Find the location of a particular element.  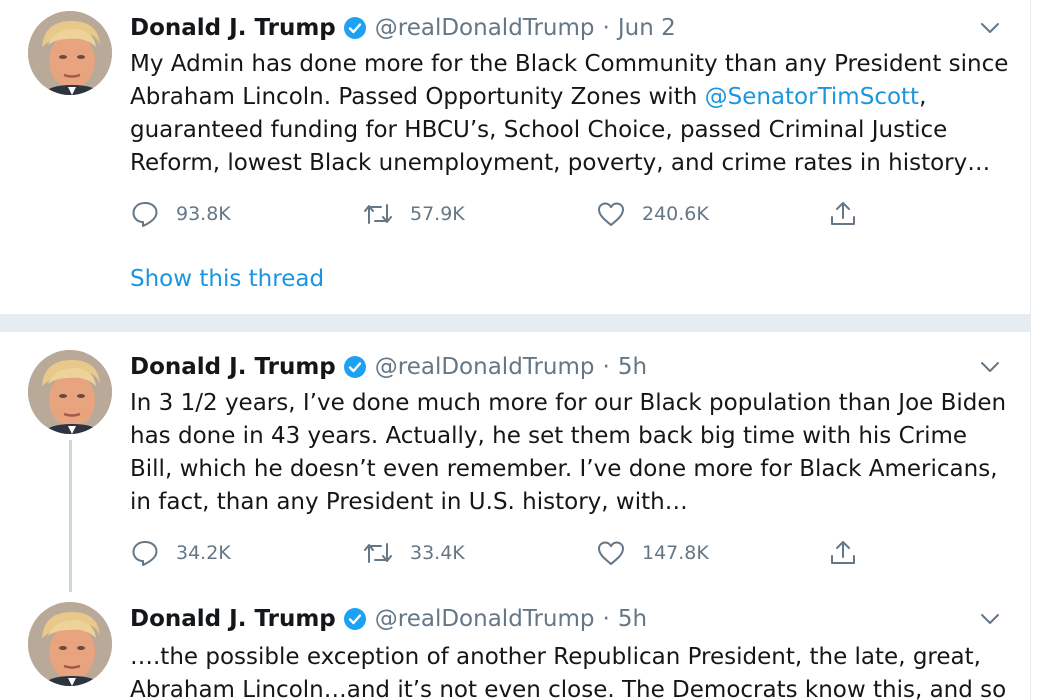

timeline-border is located at coordinates (1030, 350).